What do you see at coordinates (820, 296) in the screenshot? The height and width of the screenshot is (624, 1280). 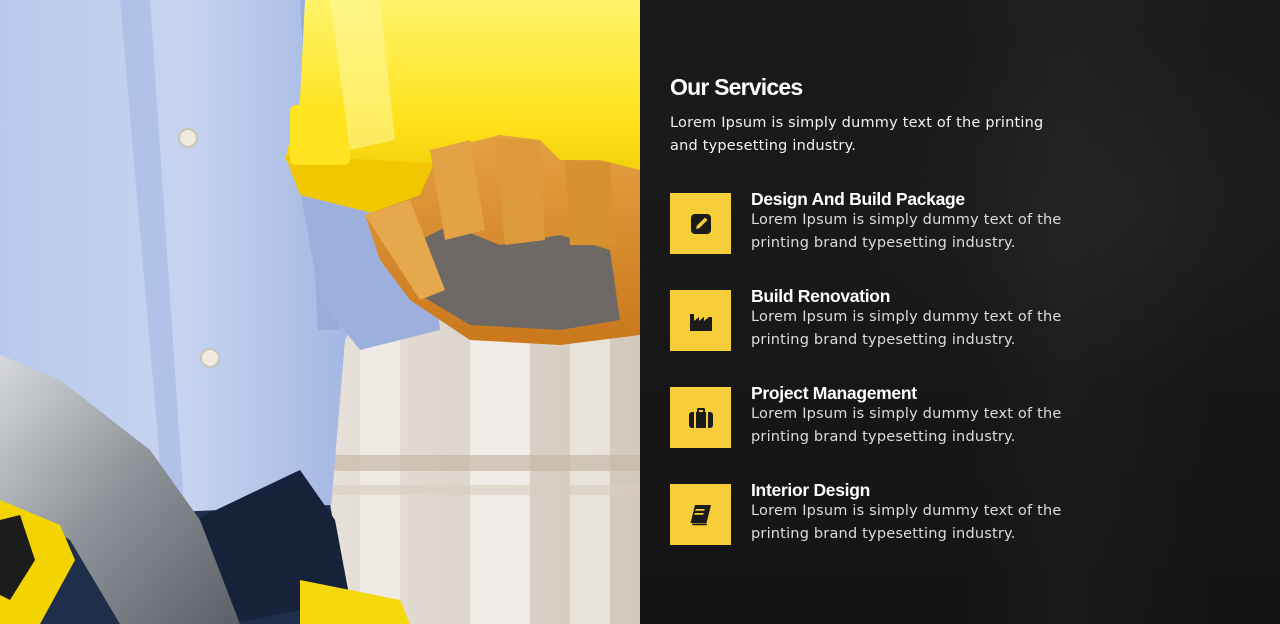 I see `service-name: Build Renovation` at bounding box center [820, 296].